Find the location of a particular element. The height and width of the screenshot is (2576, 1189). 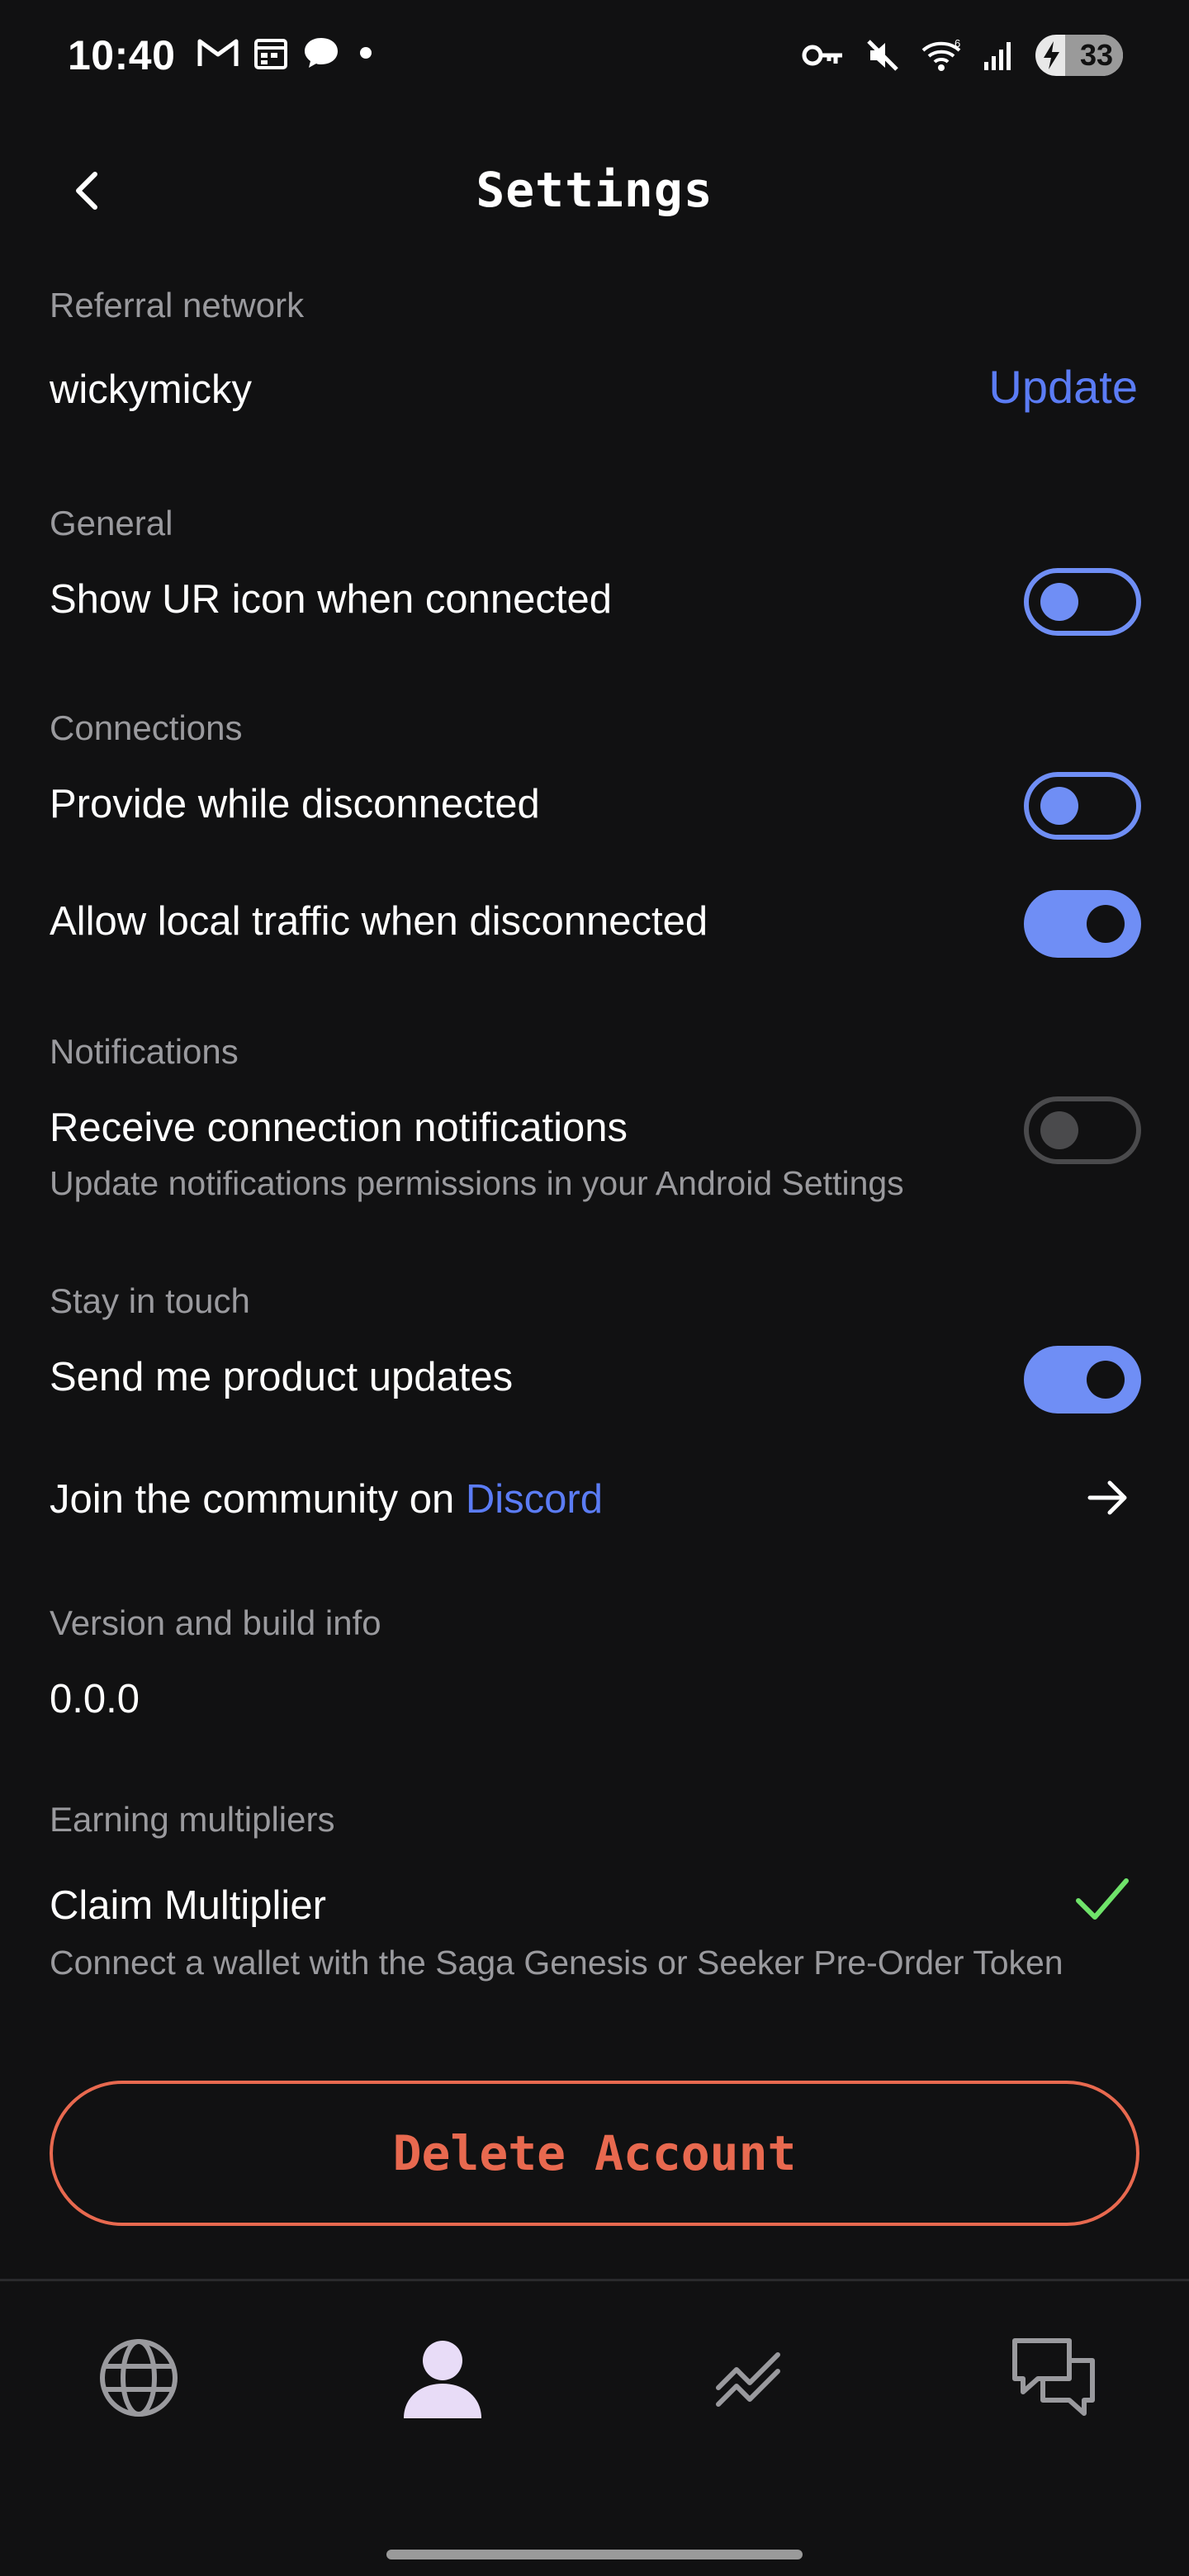

profile-icon is located at coordinates (442, 2379).